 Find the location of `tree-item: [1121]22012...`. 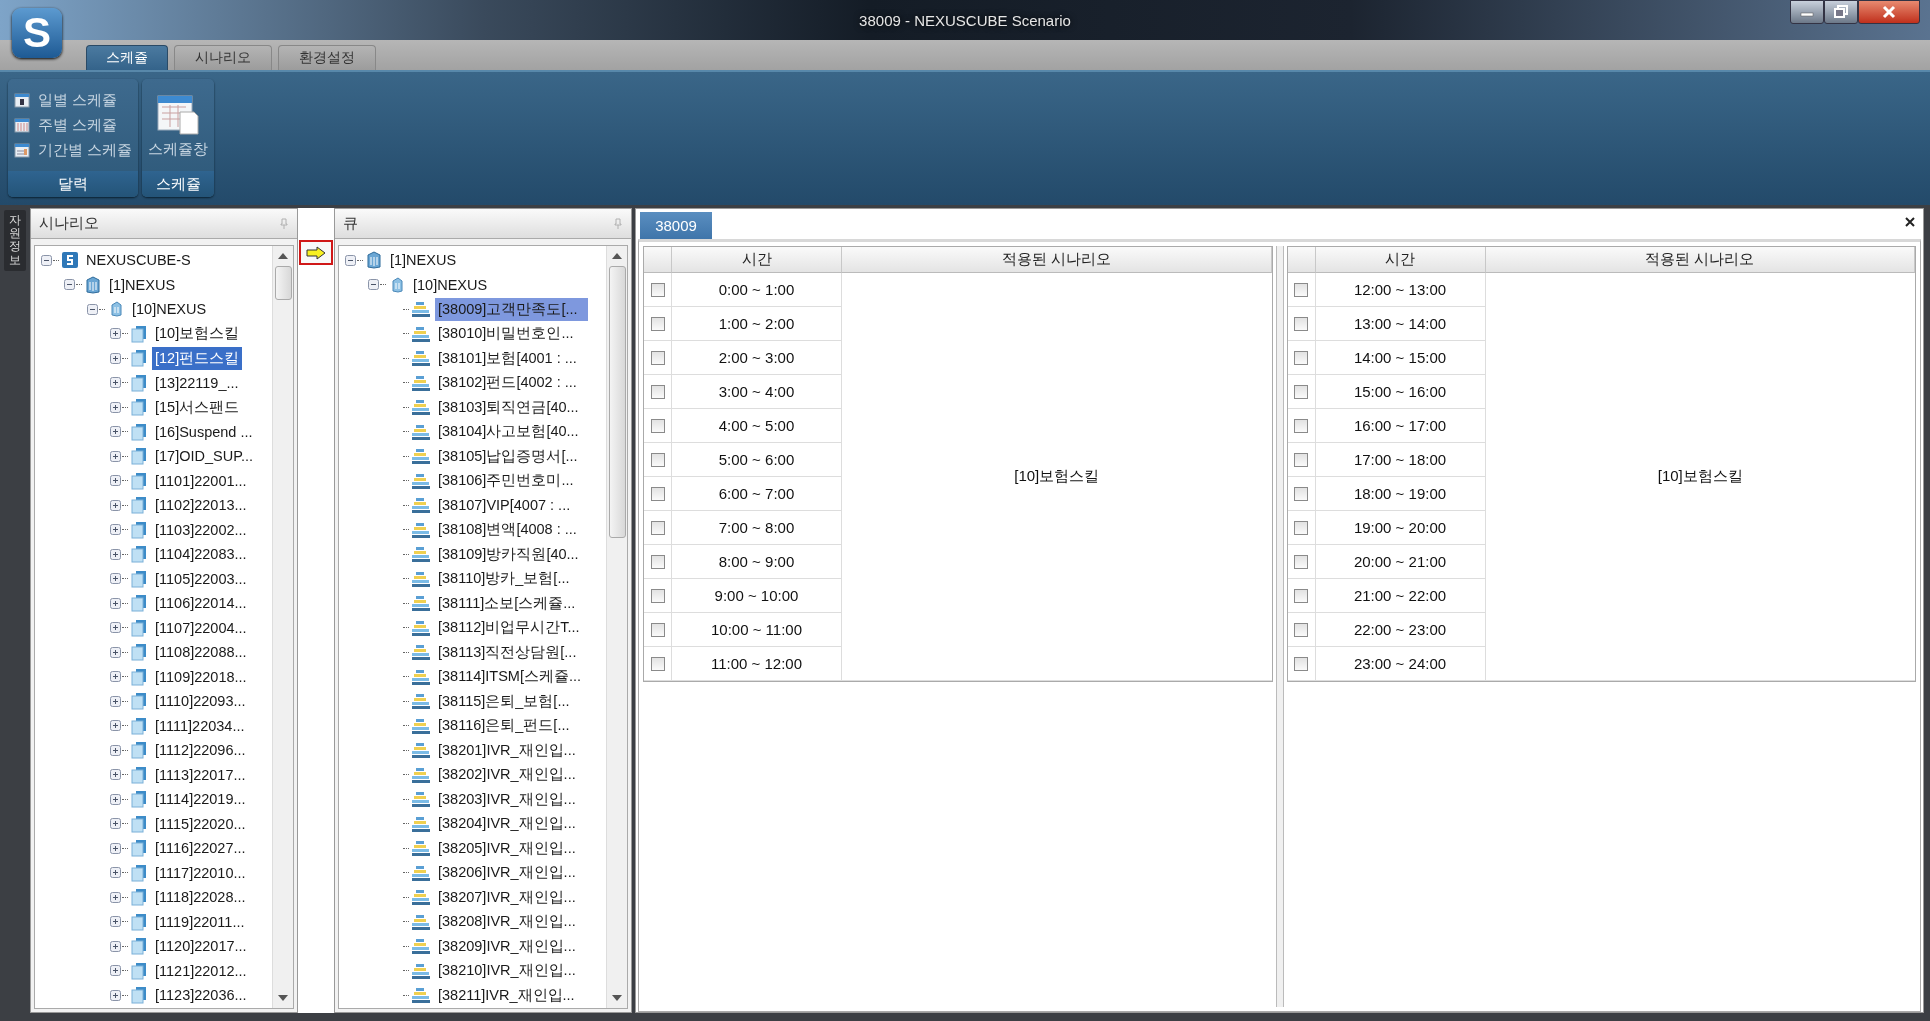

tree-item: [1121]22012... is located at coordinates (201, 970).